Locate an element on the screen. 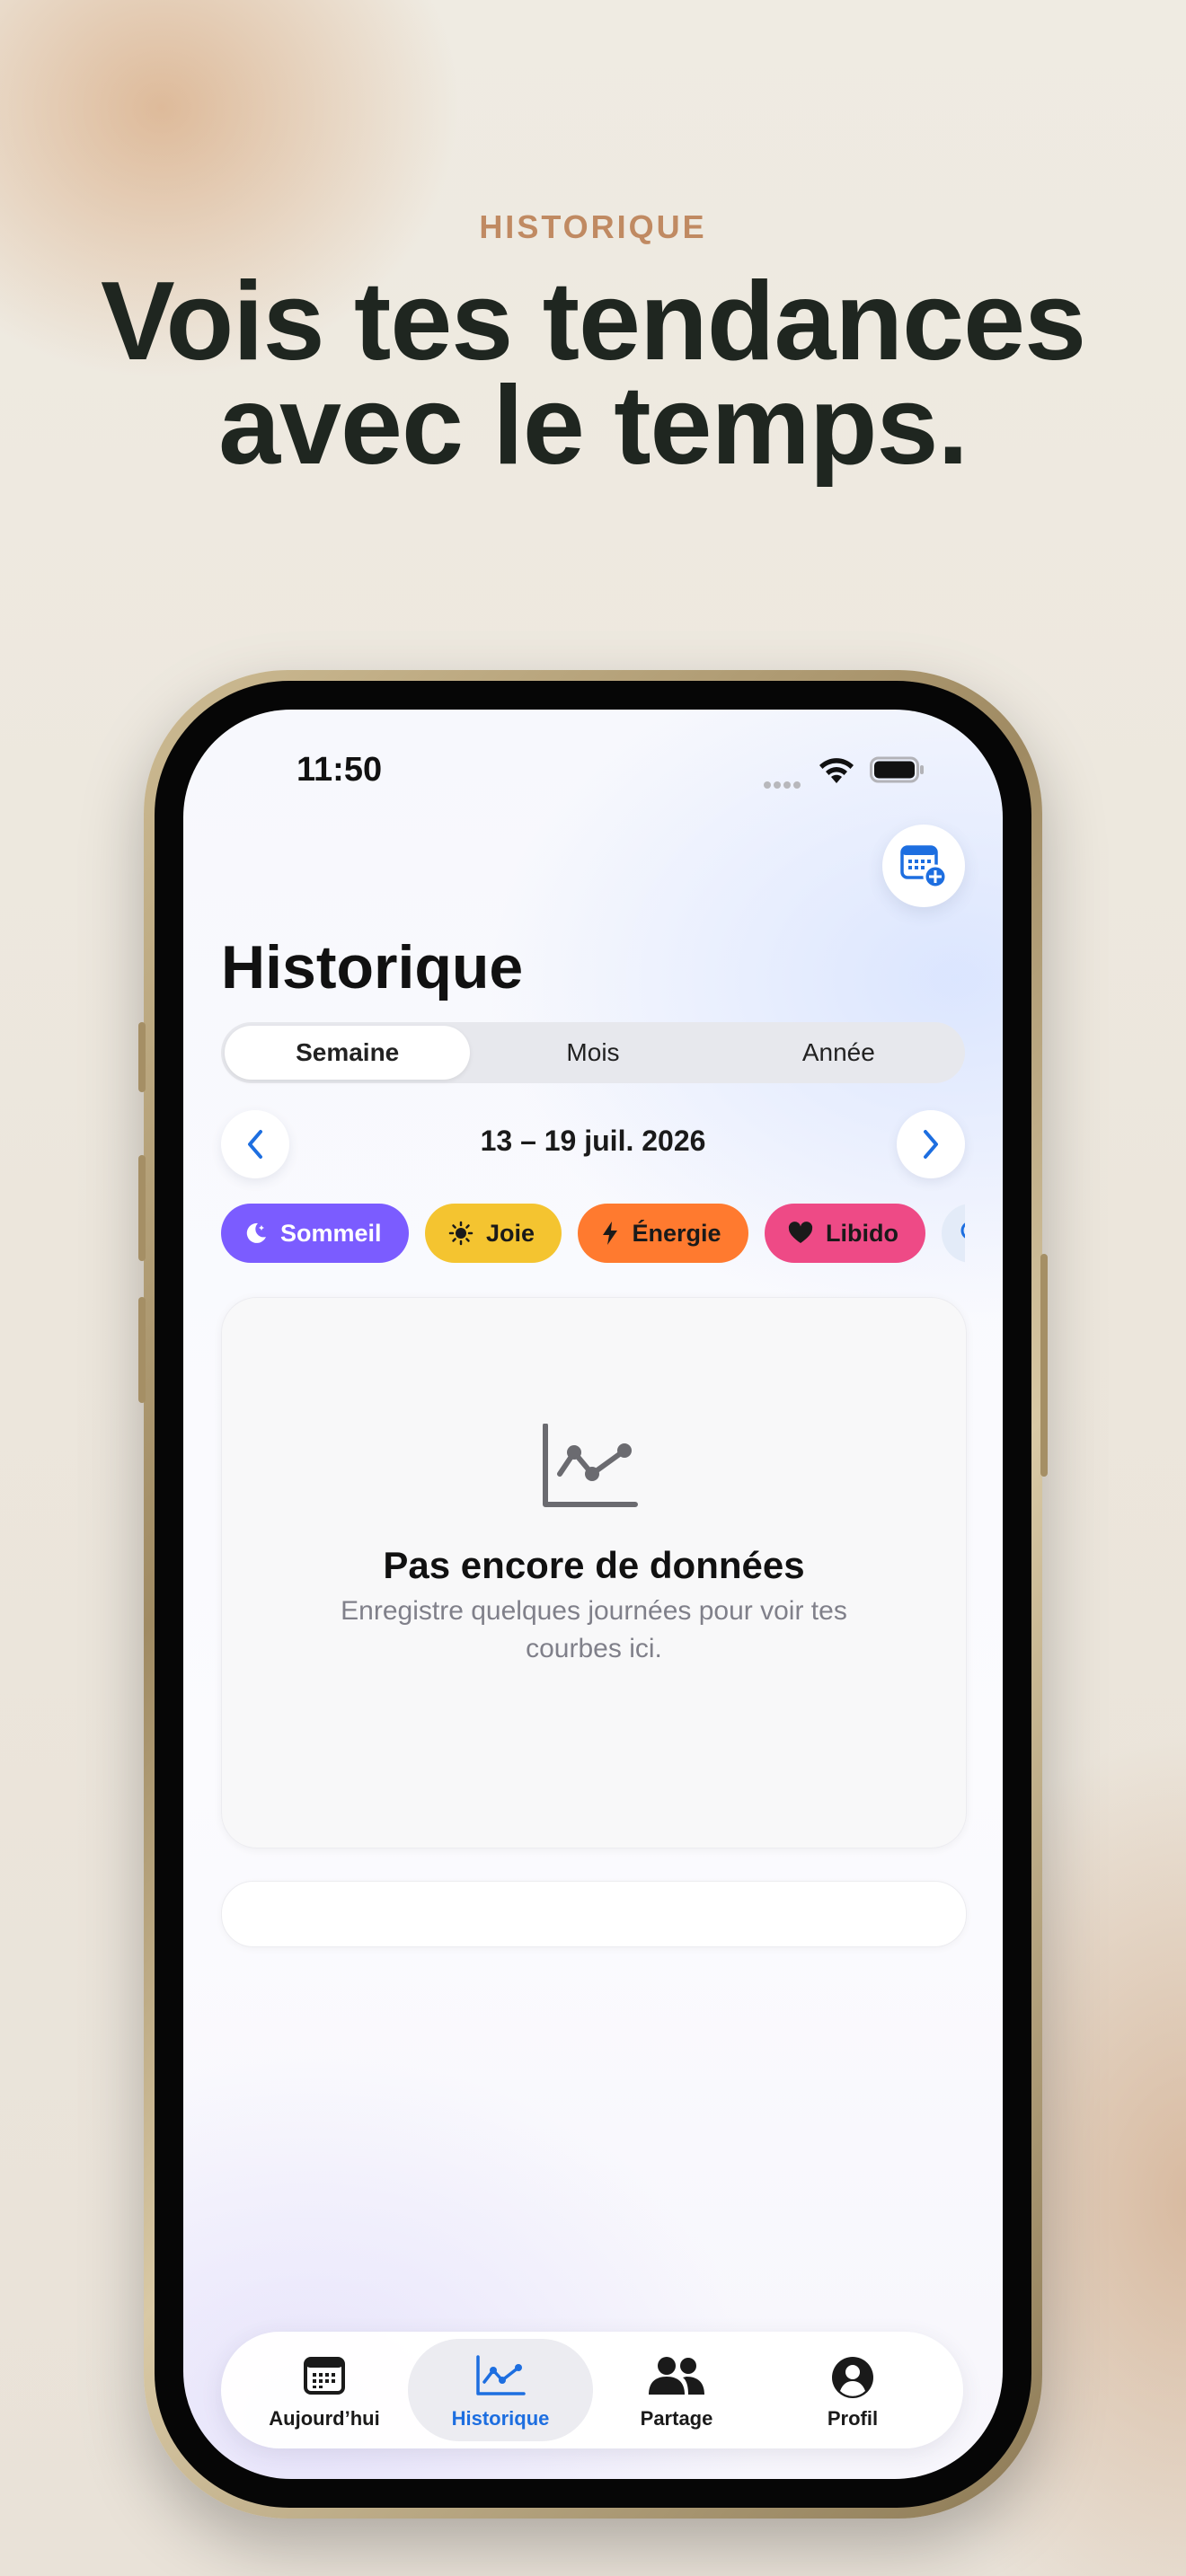 This screenshot has width=1186, height=2576. metric-filter-chips: Sommeil Joie Énergie Libido is located at coordinates (593, 1234).